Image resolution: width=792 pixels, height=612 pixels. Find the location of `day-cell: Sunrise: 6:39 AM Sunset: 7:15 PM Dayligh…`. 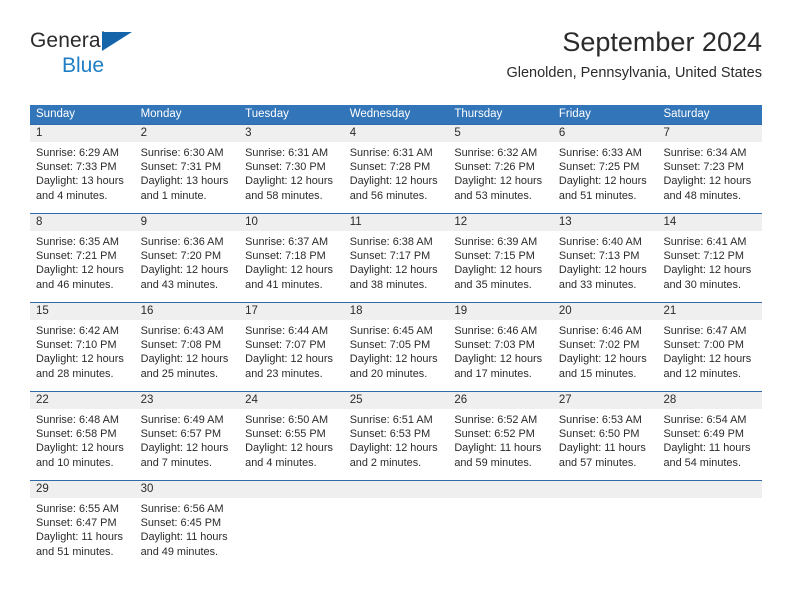

day-cell: Sunrise: 6:39 AM Sunset: 7:15 PM Dayligh… is located at coordinates (500, 266).